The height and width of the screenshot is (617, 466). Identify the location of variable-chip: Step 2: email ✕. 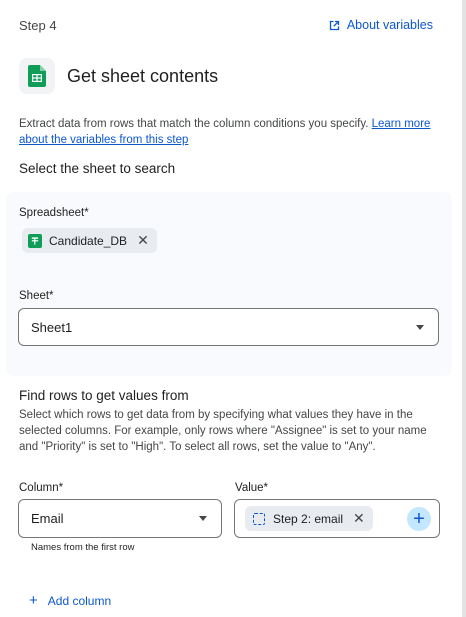
(309, 518).